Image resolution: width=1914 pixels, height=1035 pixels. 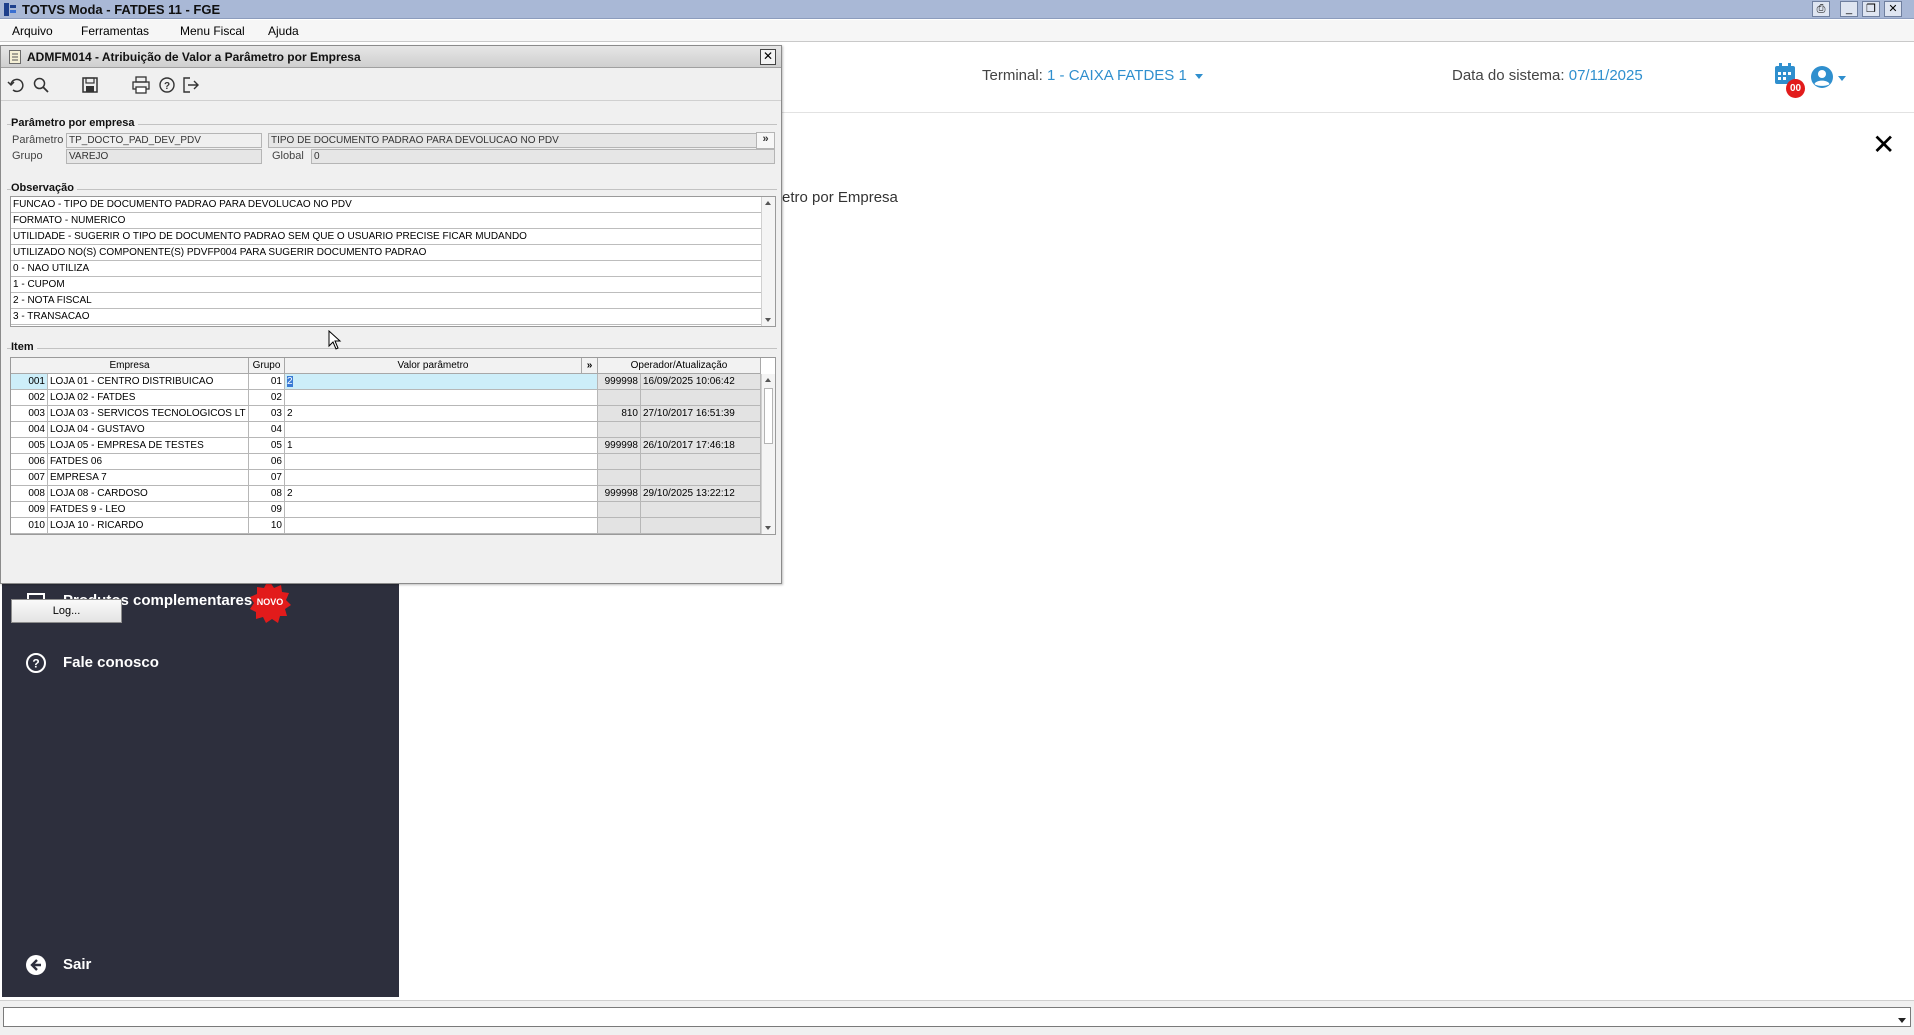 I want to click on parametro-field: TP_DOCTO_PAD_DEV_PDV, so click(x=164, y=140).